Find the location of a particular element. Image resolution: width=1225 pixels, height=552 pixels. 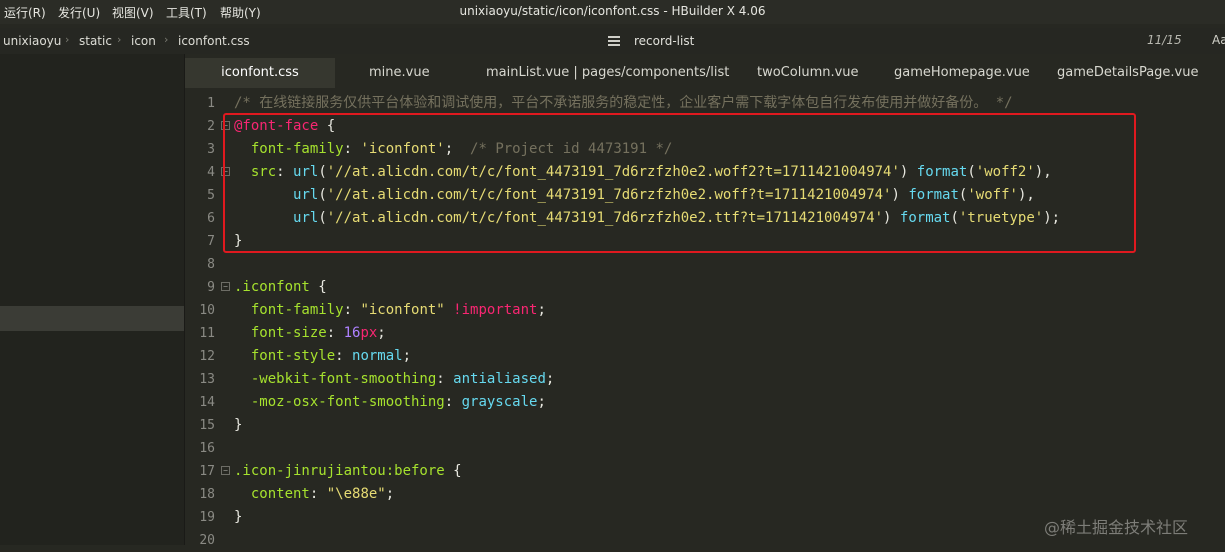

code-property: -webkit-font-smoothing is located at coordinates (343, 379).